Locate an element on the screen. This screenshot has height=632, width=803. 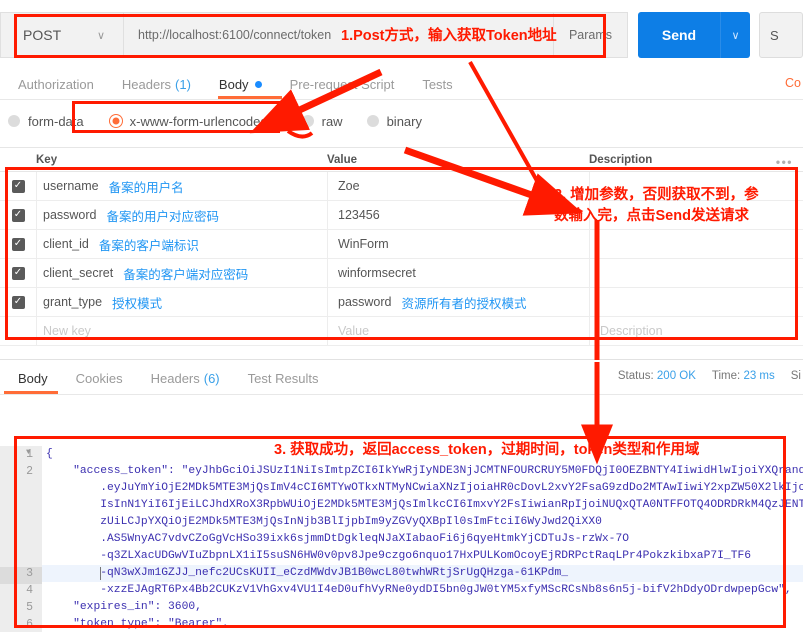
response-tab-body: Body is located at coordinates (33, 378).